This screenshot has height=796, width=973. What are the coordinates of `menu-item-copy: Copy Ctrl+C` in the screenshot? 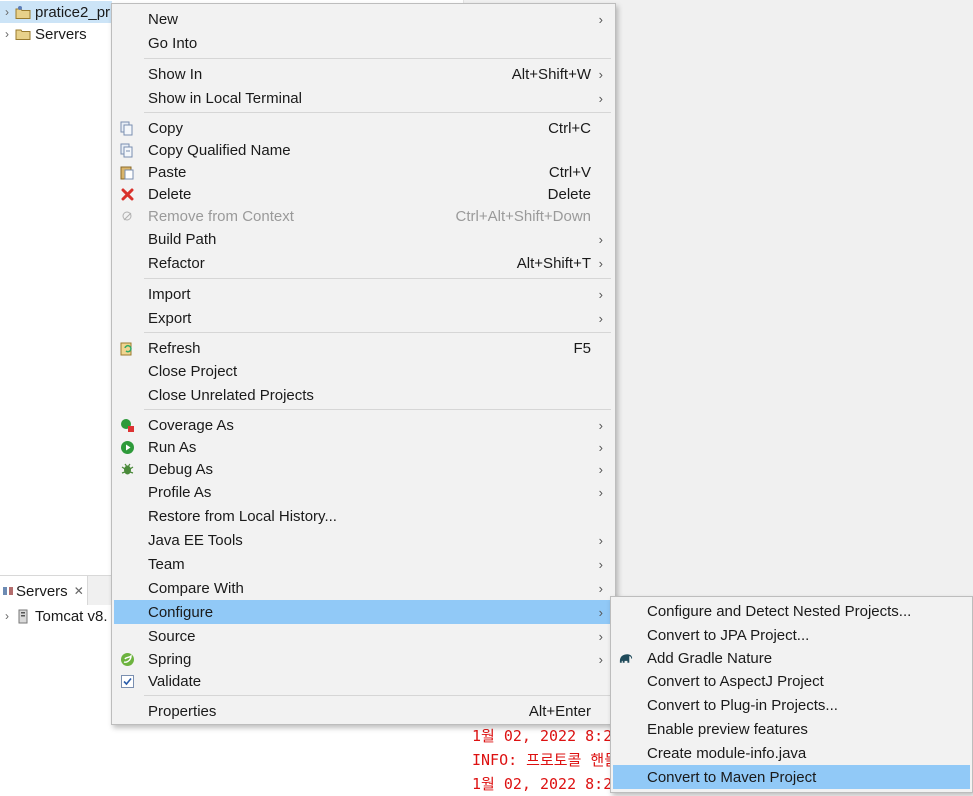 It's located at (363, 128).